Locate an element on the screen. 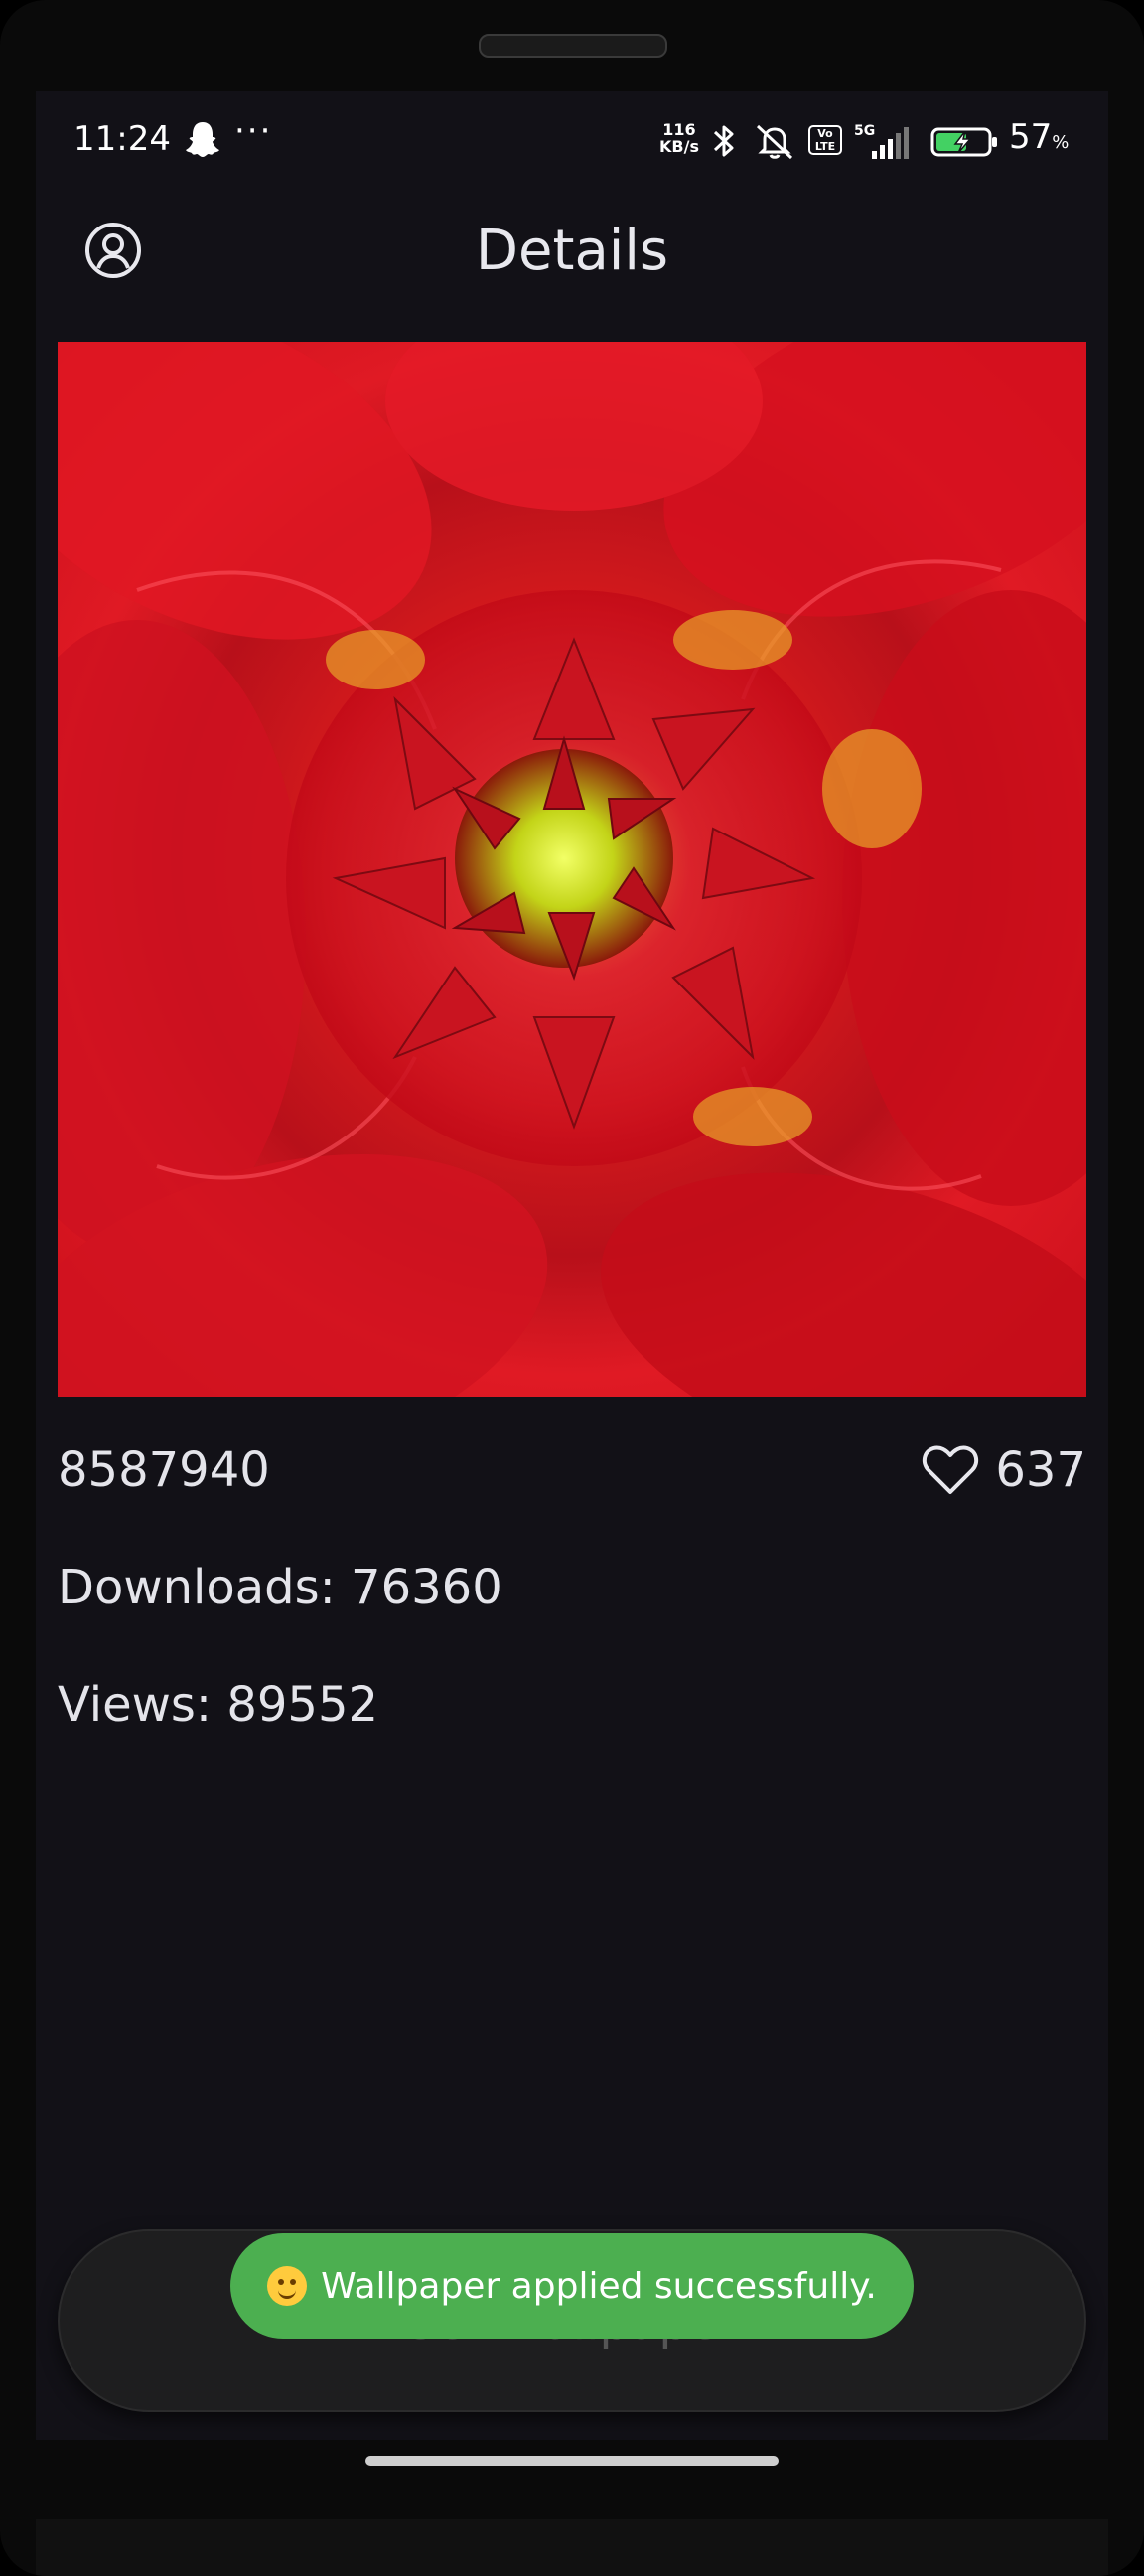 The width and height of the screenshot is (1144, 2576). battery-percent-value: 57 is located at coordinates (1031, 137).